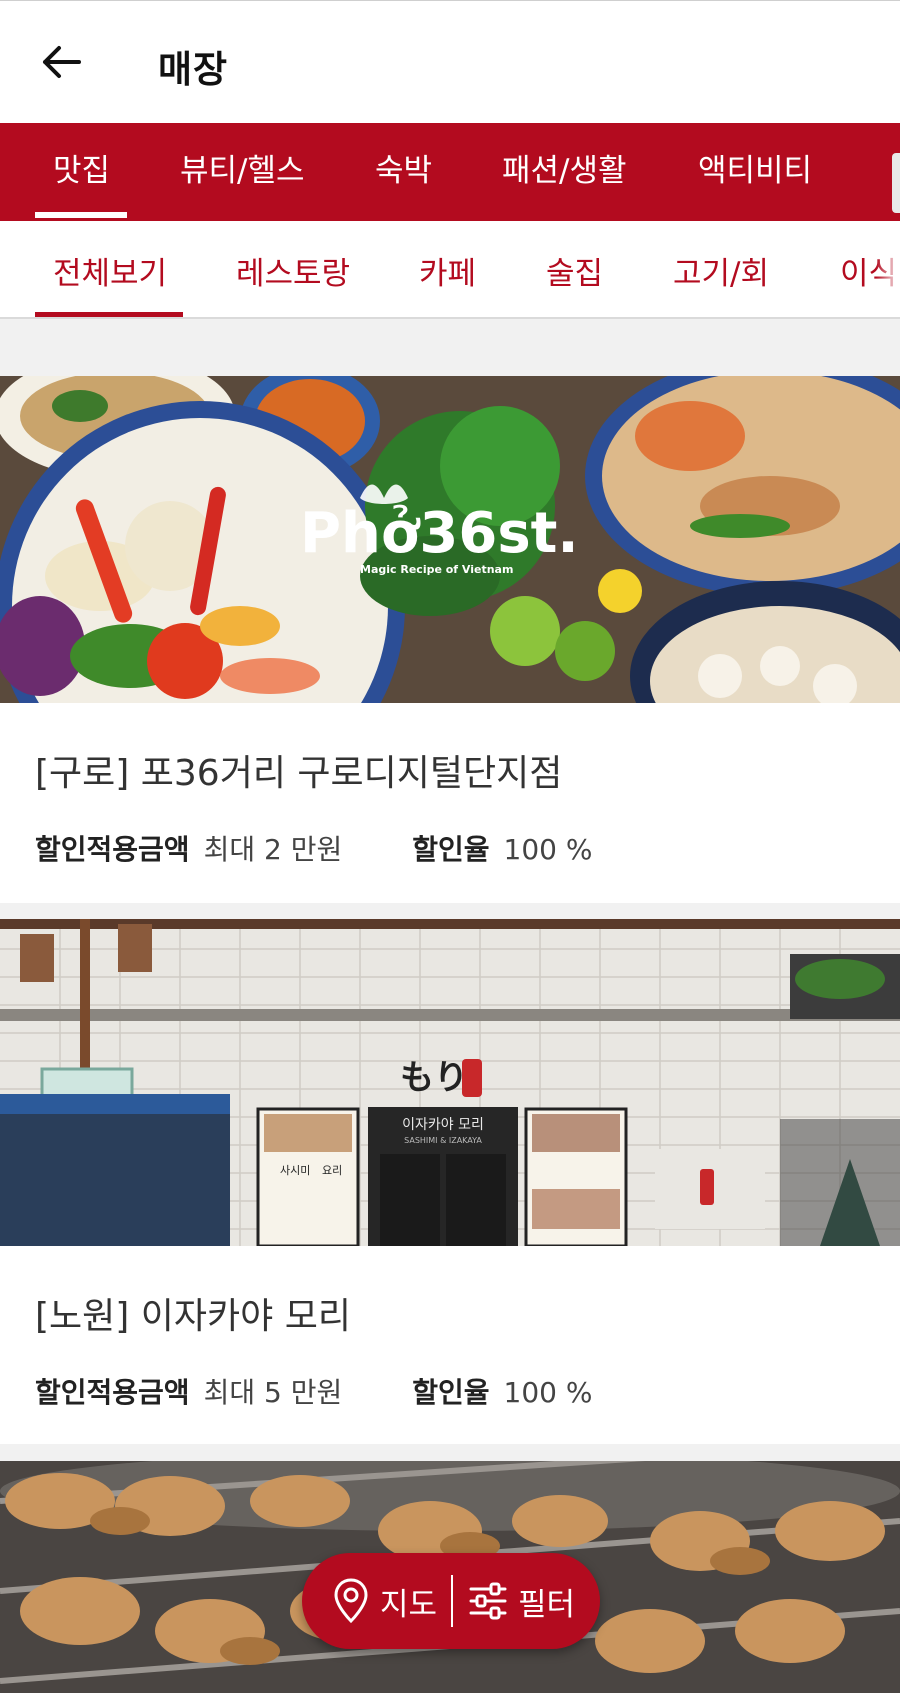  What do you see at coordinates (547, 1604) in the screenshot?
I see `filter-label: 필터` at bounding box center [547, 1604].